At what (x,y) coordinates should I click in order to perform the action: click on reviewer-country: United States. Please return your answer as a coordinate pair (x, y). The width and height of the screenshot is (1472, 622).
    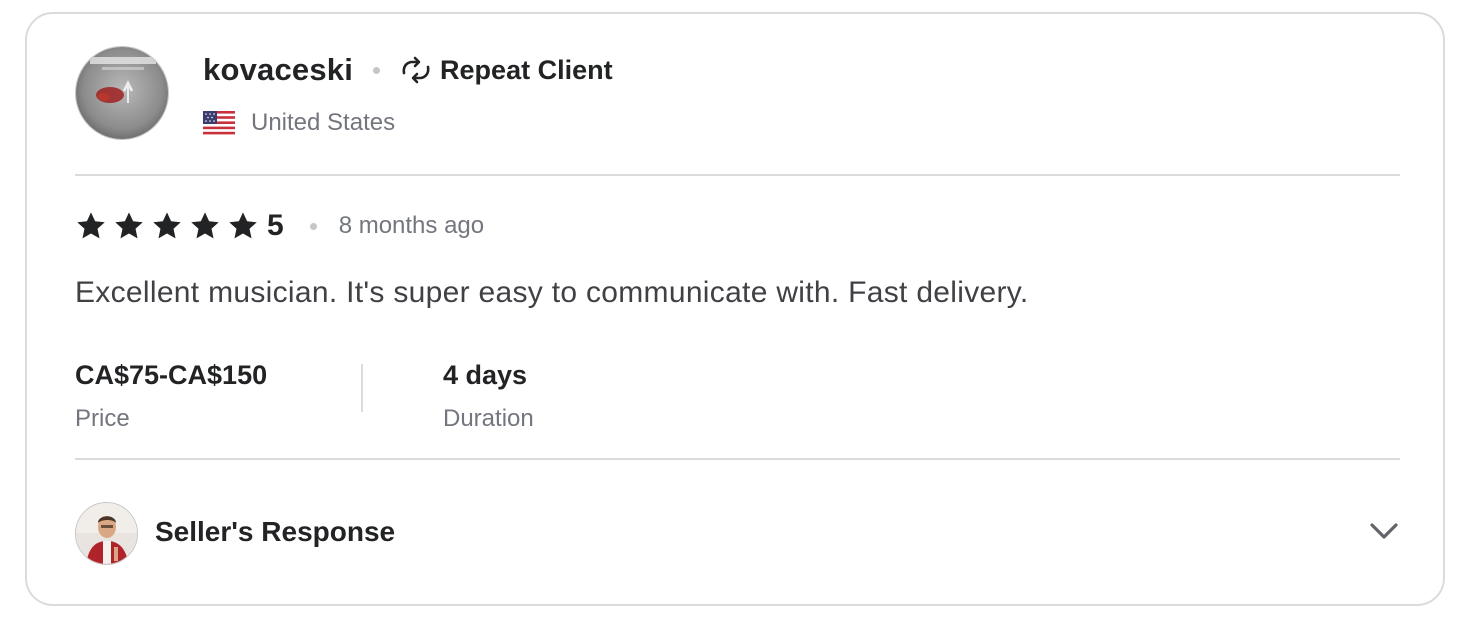
    Looking at the image, I should click on (323, 122).